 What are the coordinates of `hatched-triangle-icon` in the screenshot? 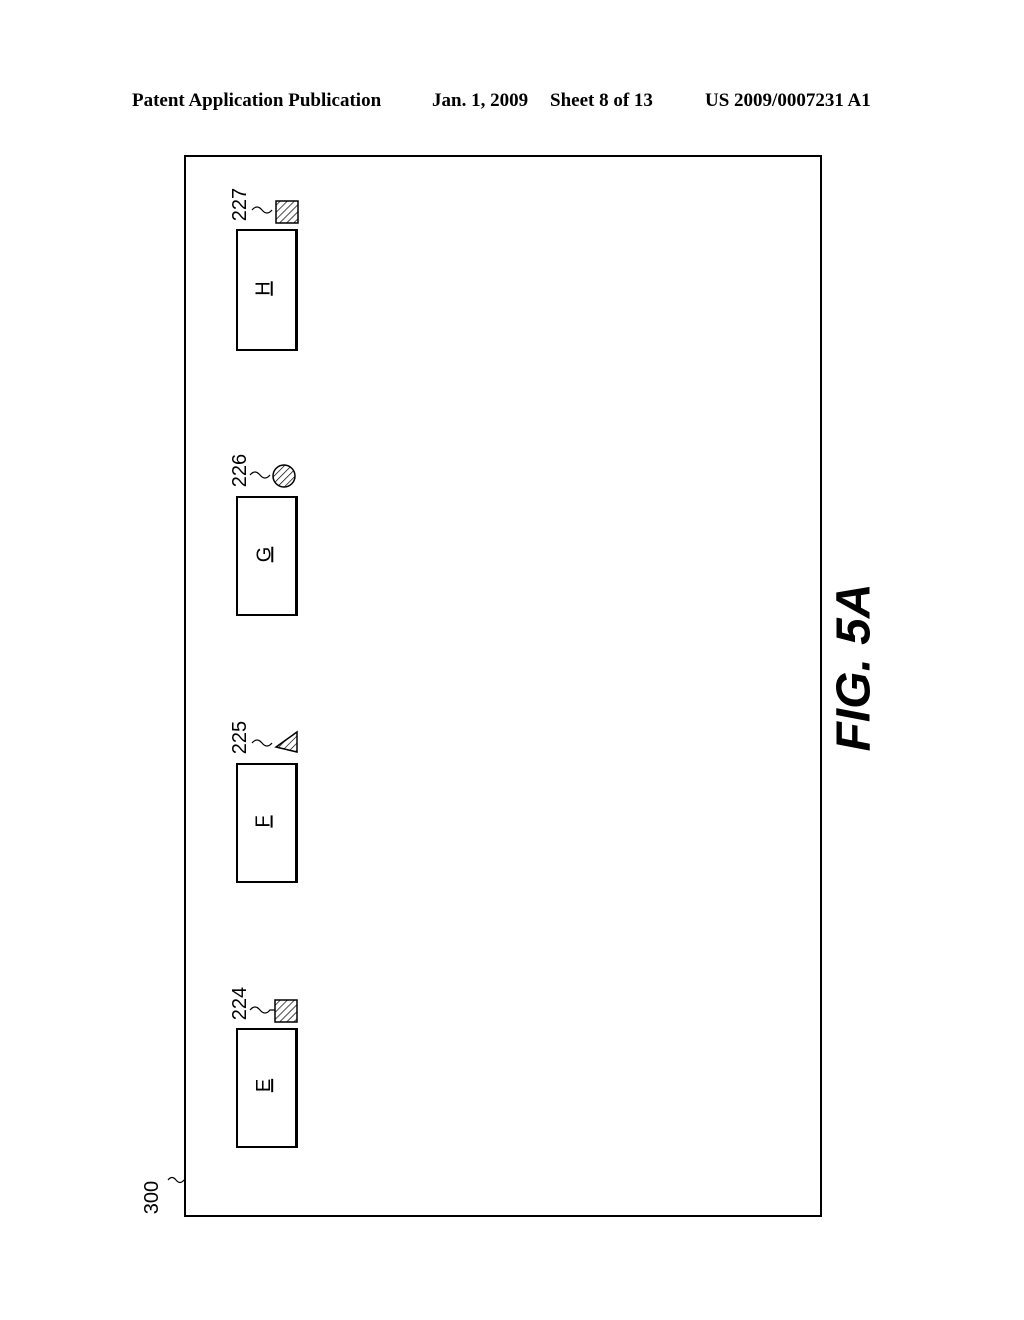 It's located at (286, 741).